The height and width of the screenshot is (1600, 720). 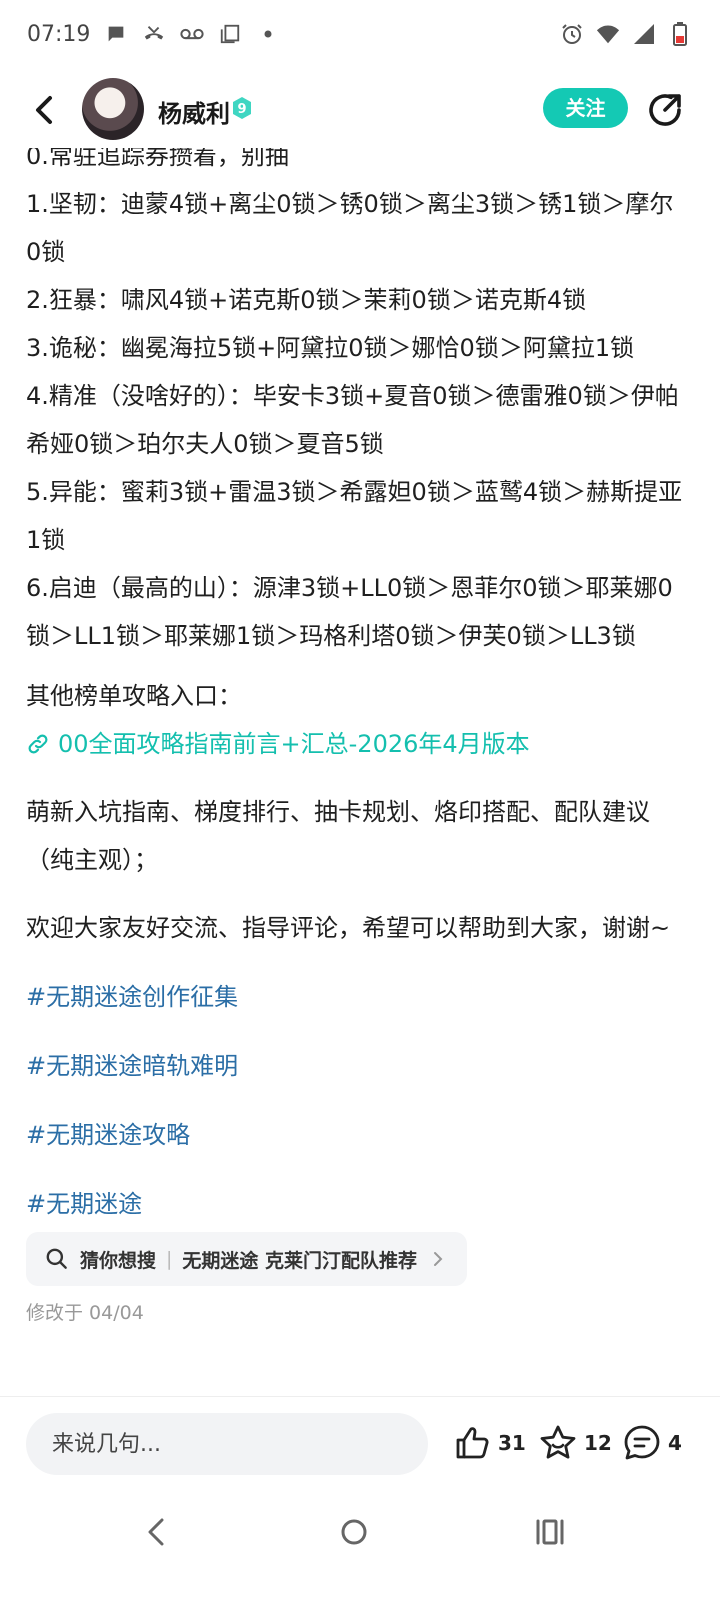 What do you see at coordinates (330, 348) in the screenshot?
I see `tier-line-3: 3.诡秘：幽冕海拉5锁+阿黛拉0锁＞娜恰0锁＞阿黛拉1锁` at bounding box center [330, 348].